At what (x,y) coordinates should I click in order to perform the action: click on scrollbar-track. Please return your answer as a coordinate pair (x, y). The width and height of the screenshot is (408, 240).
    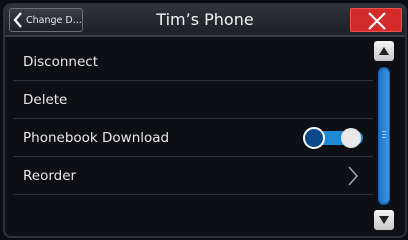
    Looking at the image, I should click on (384, 136).